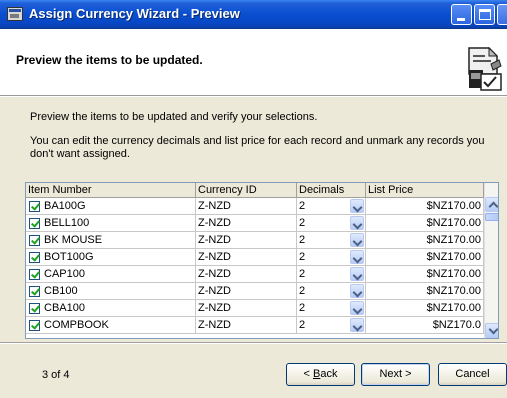 The image size is (507, 398). Describe the element at coordinates (491, 260) in the screenshot. I see `vertical-scrollbar` at that location.